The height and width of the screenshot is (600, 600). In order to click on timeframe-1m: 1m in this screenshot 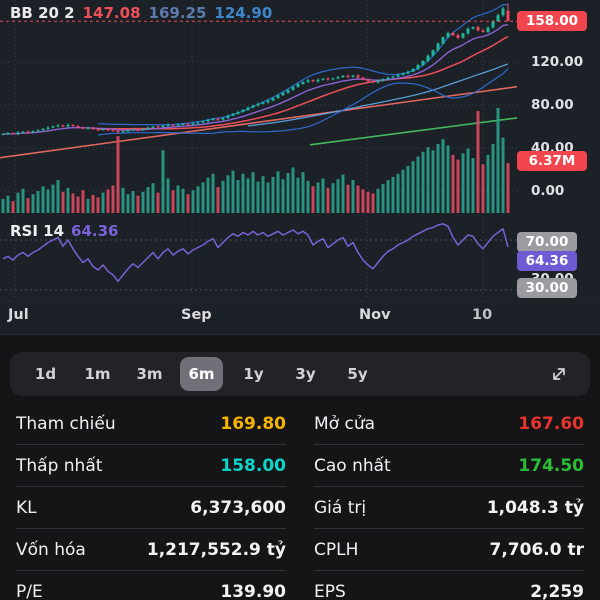, I will do `click(97, 374)`.